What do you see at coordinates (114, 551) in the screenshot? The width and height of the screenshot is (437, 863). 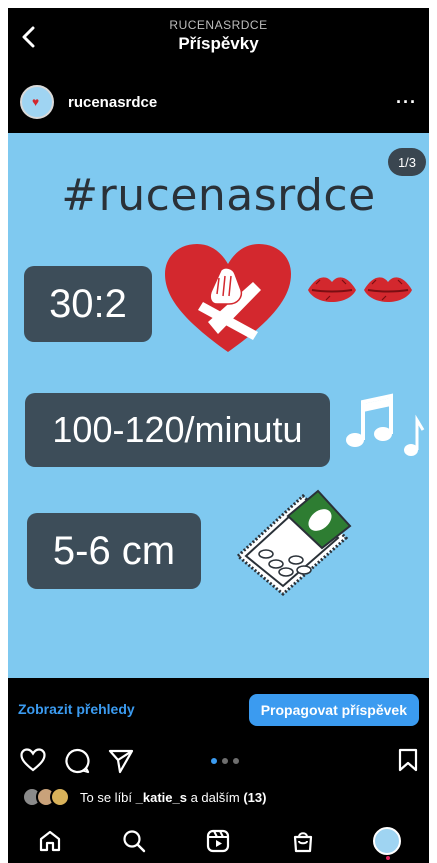 I see `depth-pill: 5-6 cm` at bounding box center [114, 551].